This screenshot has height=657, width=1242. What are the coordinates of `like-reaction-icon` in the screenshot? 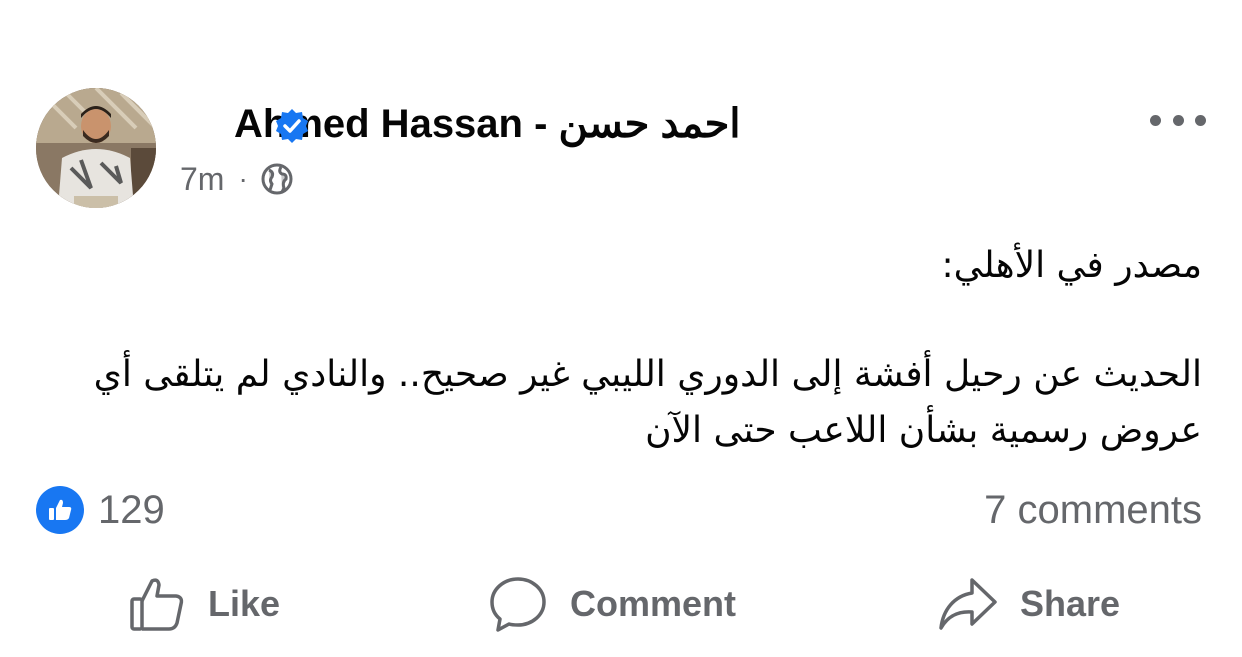 It's located at (60, 510).